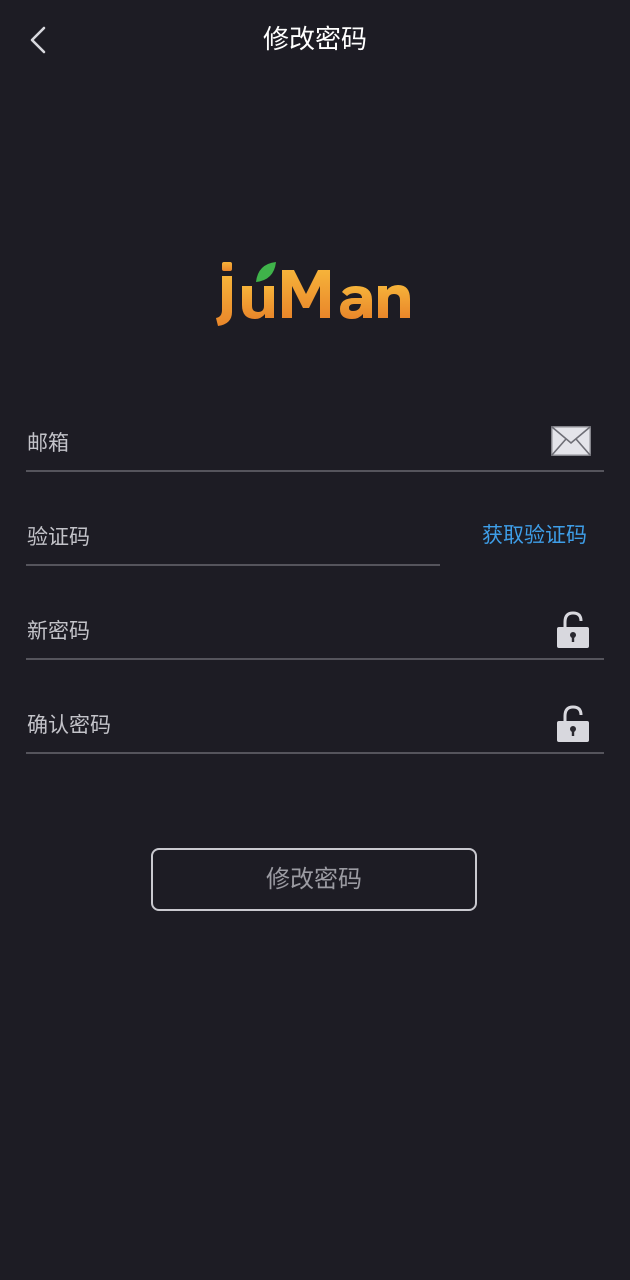 The width and height of the screenshot is (630, 1280). I want to click on app-logo, so click(316, 292).